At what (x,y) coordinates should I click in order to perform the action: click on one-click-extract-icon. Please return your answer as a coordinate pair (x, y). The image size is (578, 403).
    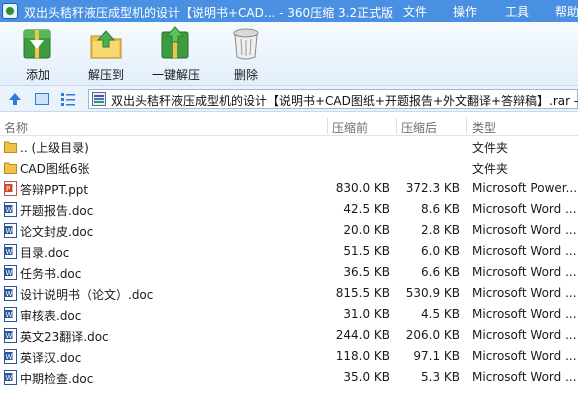
    Looking at the image, I should click on (175, 42).